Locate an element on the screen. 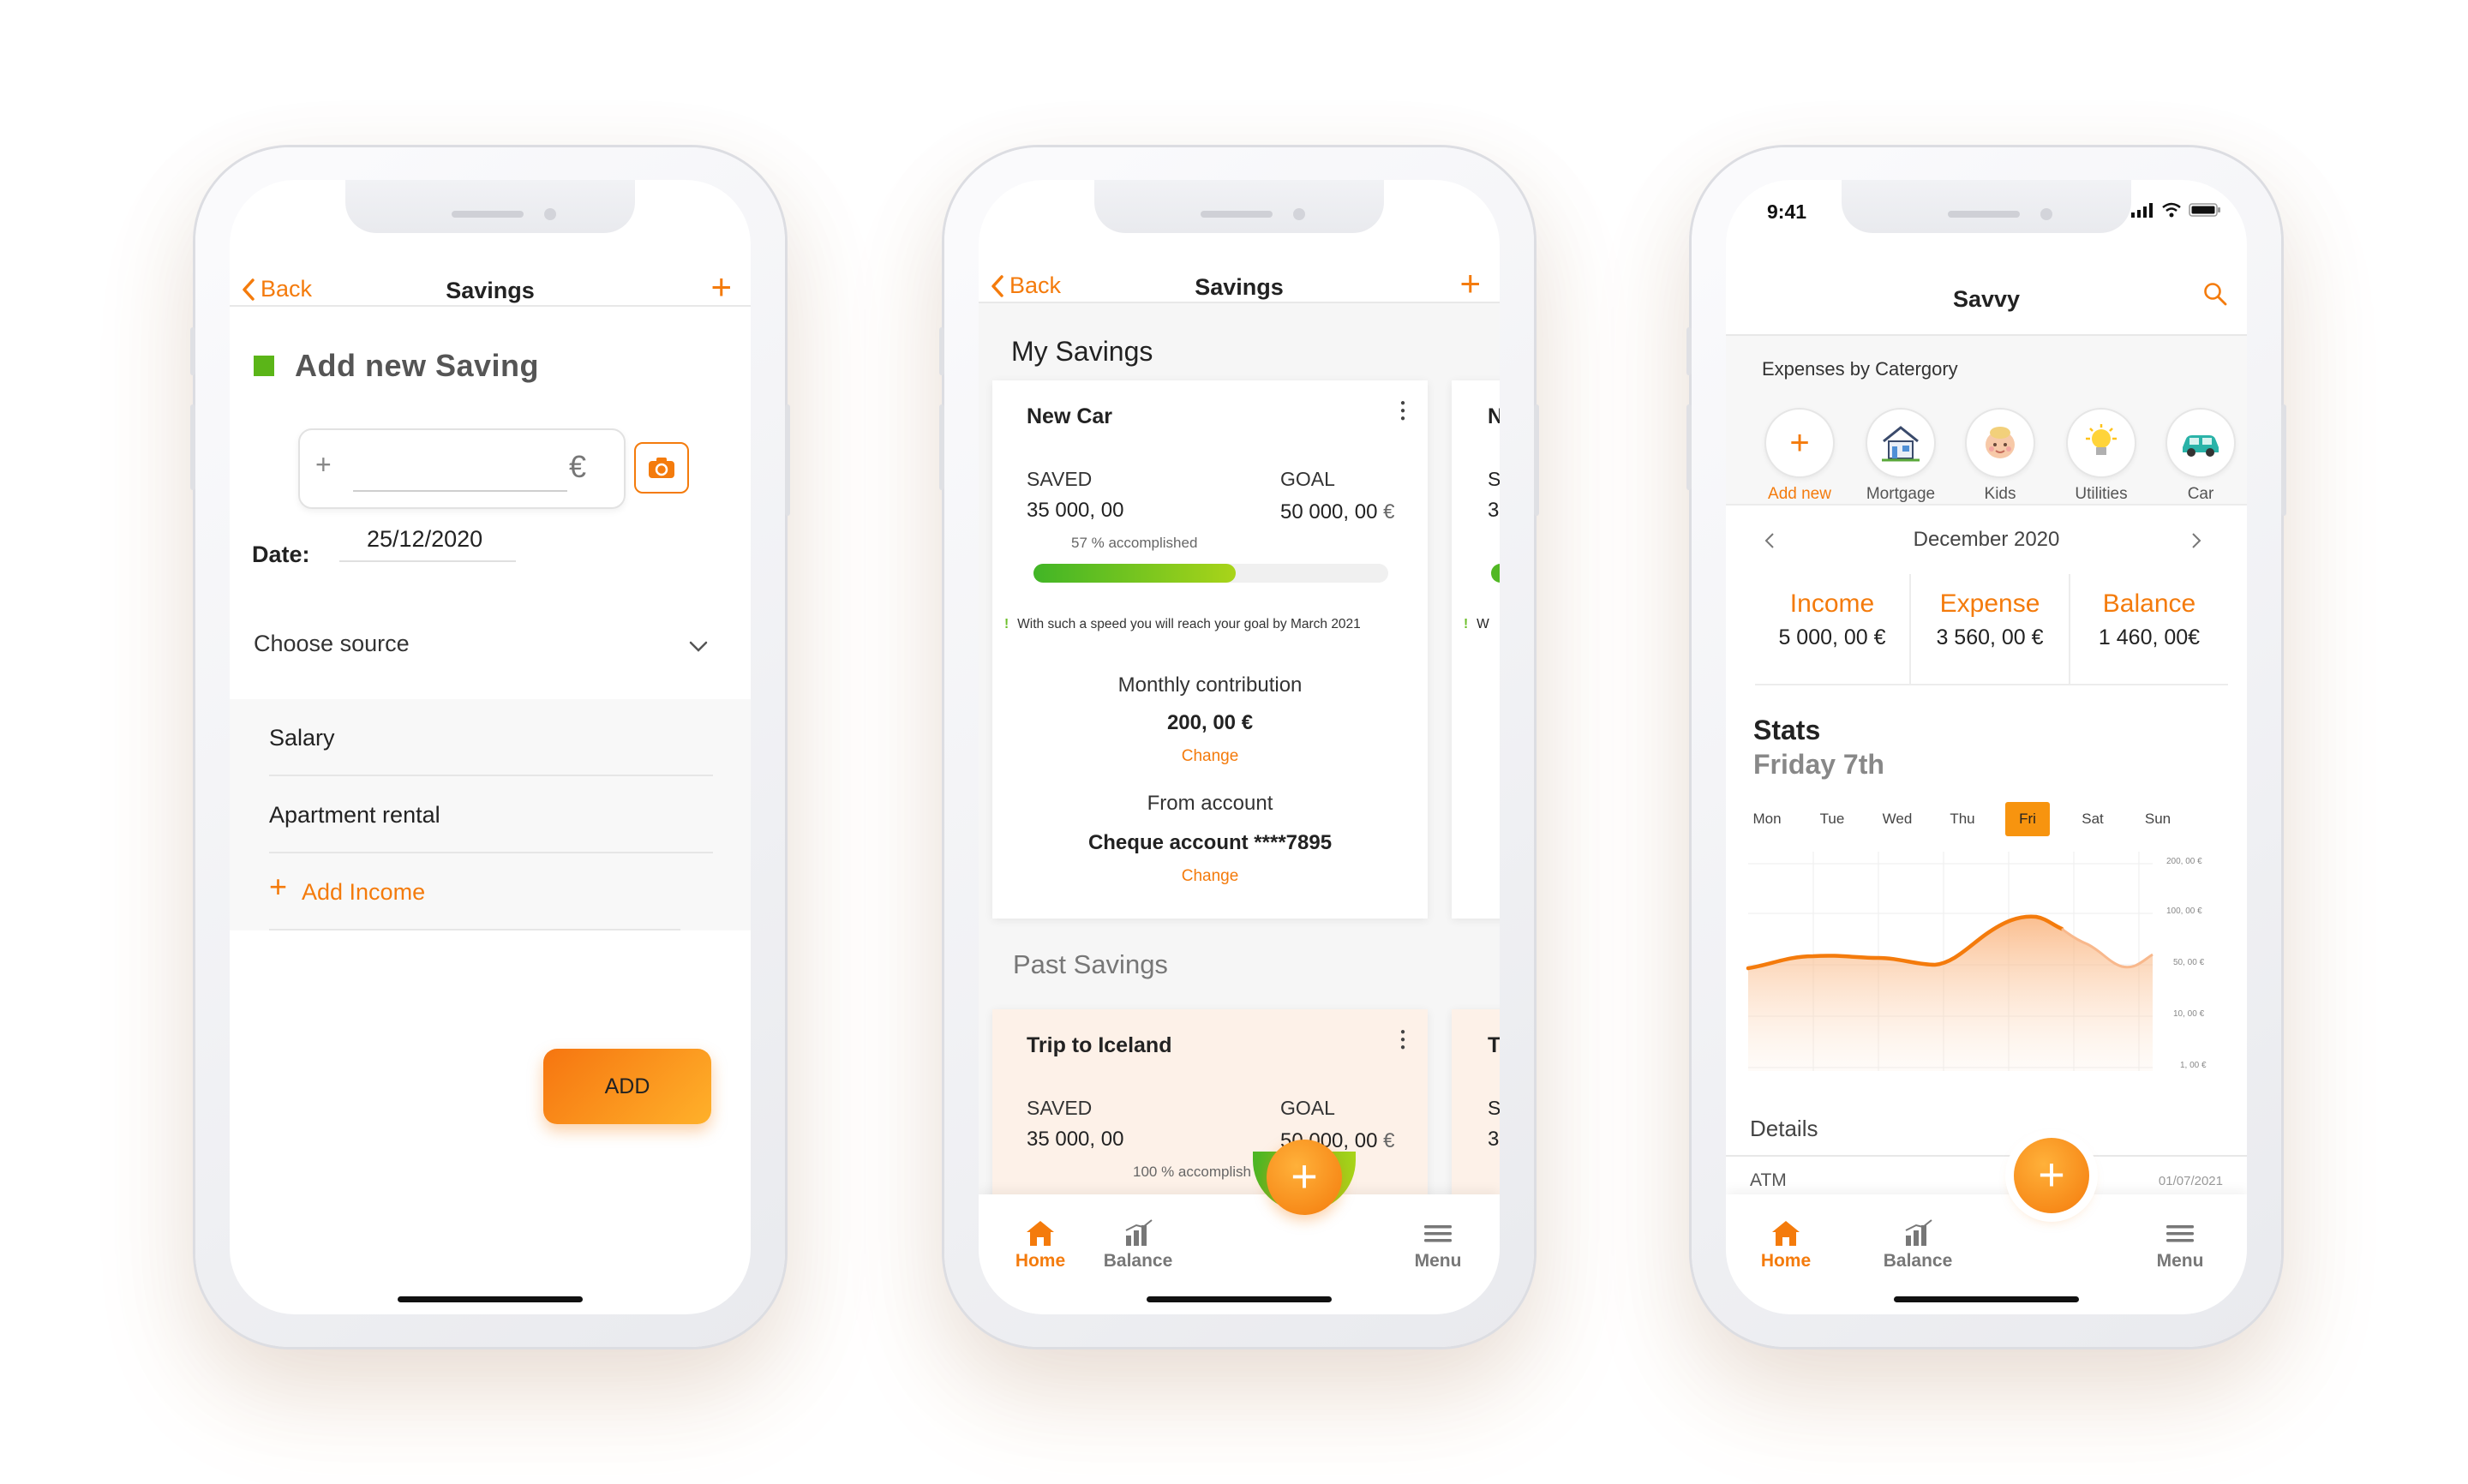 This screenshot has height=1484, width=2468. date-field: 25/12/2020 is located at coordinates (427, 541).